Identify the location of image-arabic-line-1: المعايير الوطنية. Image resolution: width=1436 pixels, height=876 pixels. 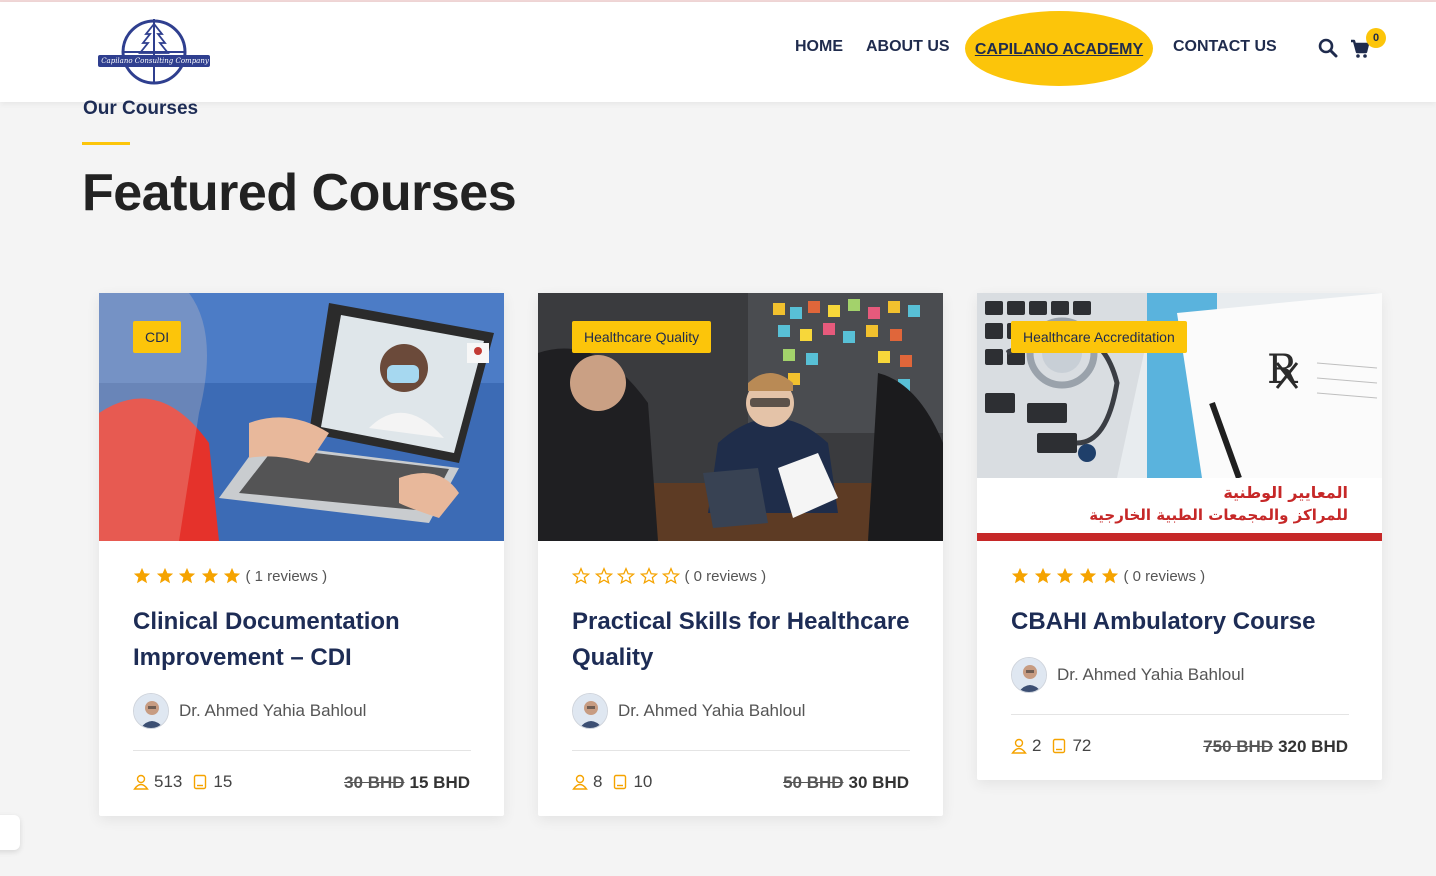
(1285, 492).